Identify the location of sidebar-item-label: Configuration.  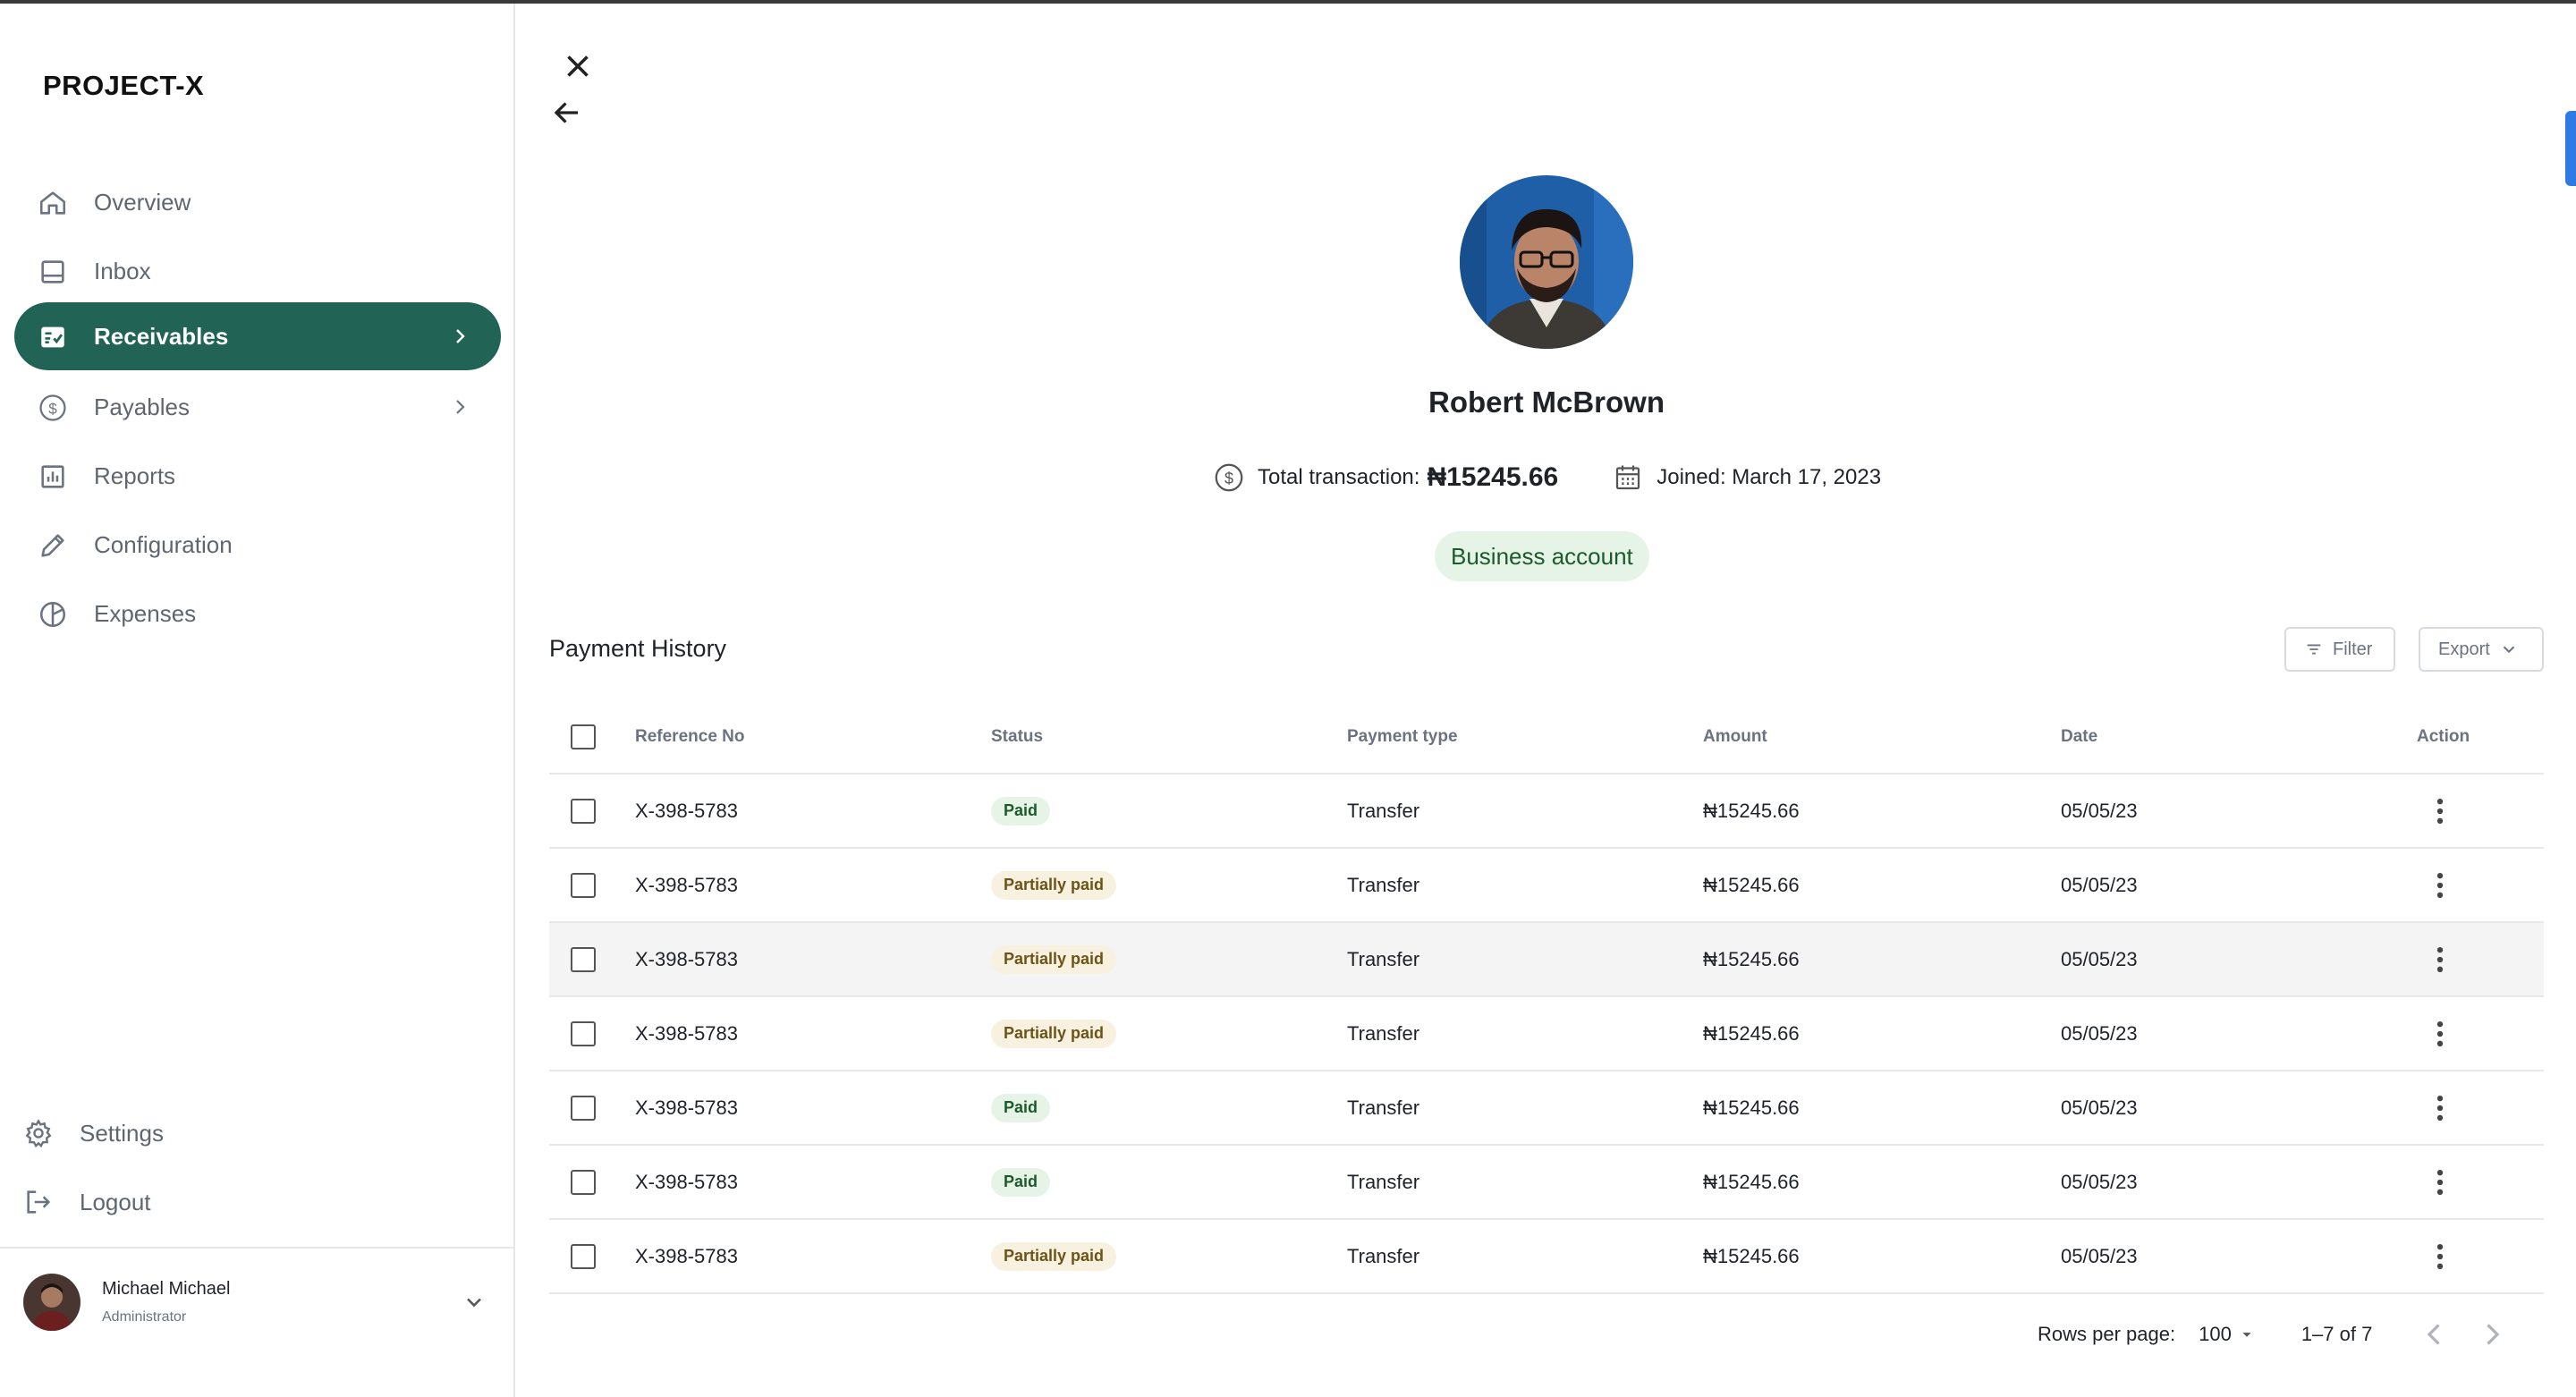
(163, 544).